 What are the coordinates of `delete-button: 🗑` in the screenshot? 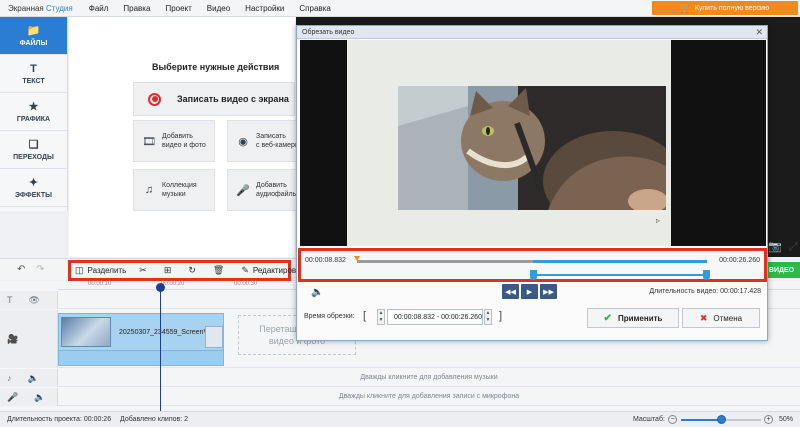 It's located at (220, 270).